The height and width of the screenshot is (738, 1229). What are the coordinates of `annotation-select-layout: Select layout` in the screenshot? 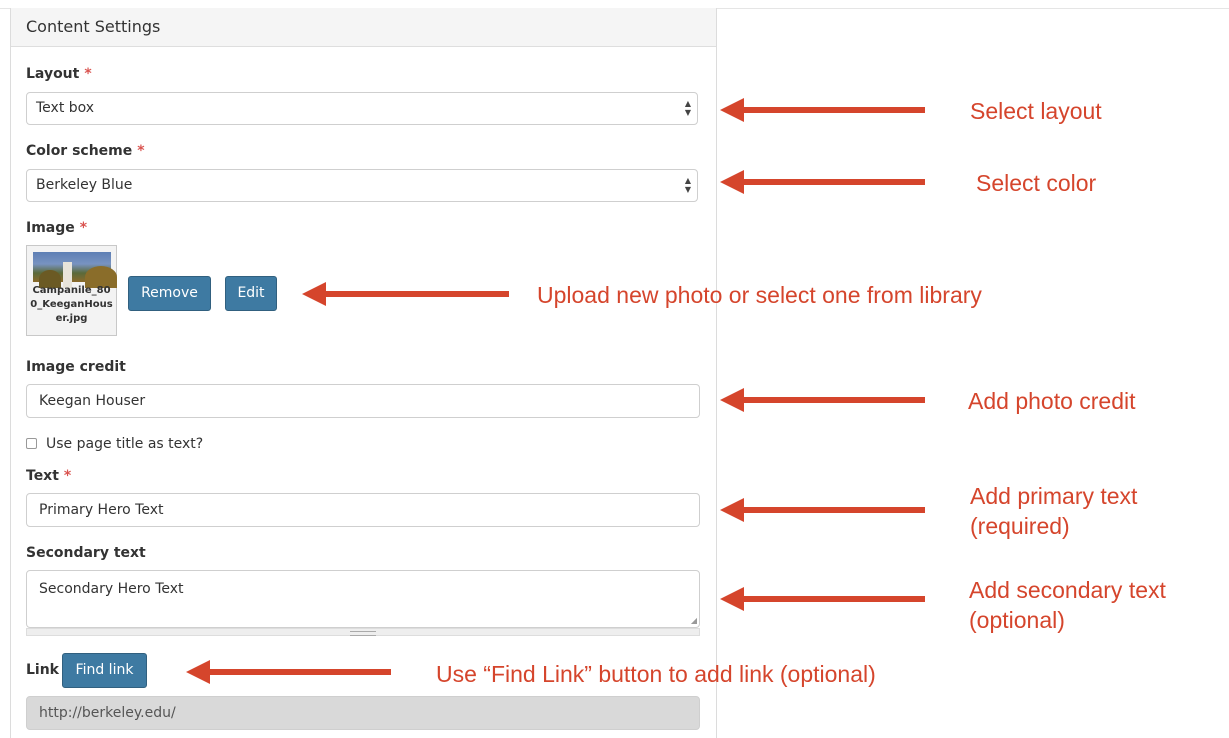 It's located at (1036, 111).